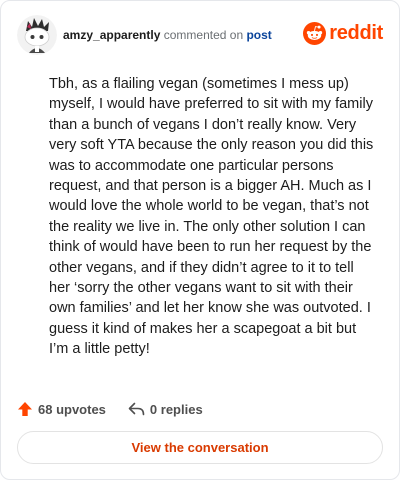  I want to click on reddit-logo-icon, so click(315, 33).